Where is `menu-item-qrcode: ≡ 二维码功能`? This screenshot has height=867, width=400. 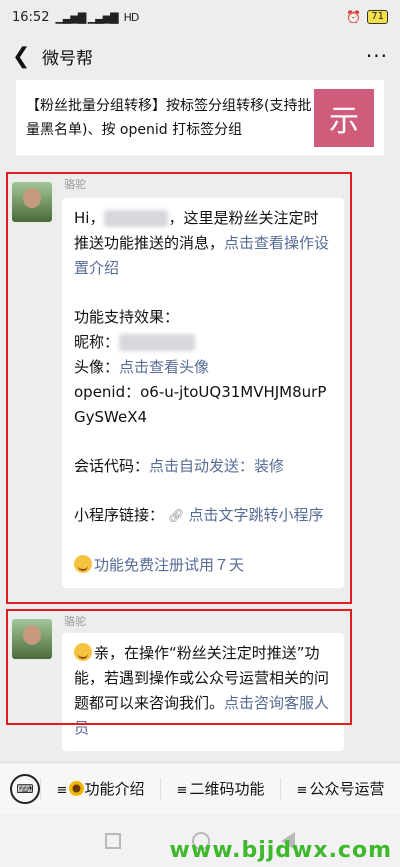
menu-item-qrcode: ≡ 二维码功能 is located at coordinates (220, 788).